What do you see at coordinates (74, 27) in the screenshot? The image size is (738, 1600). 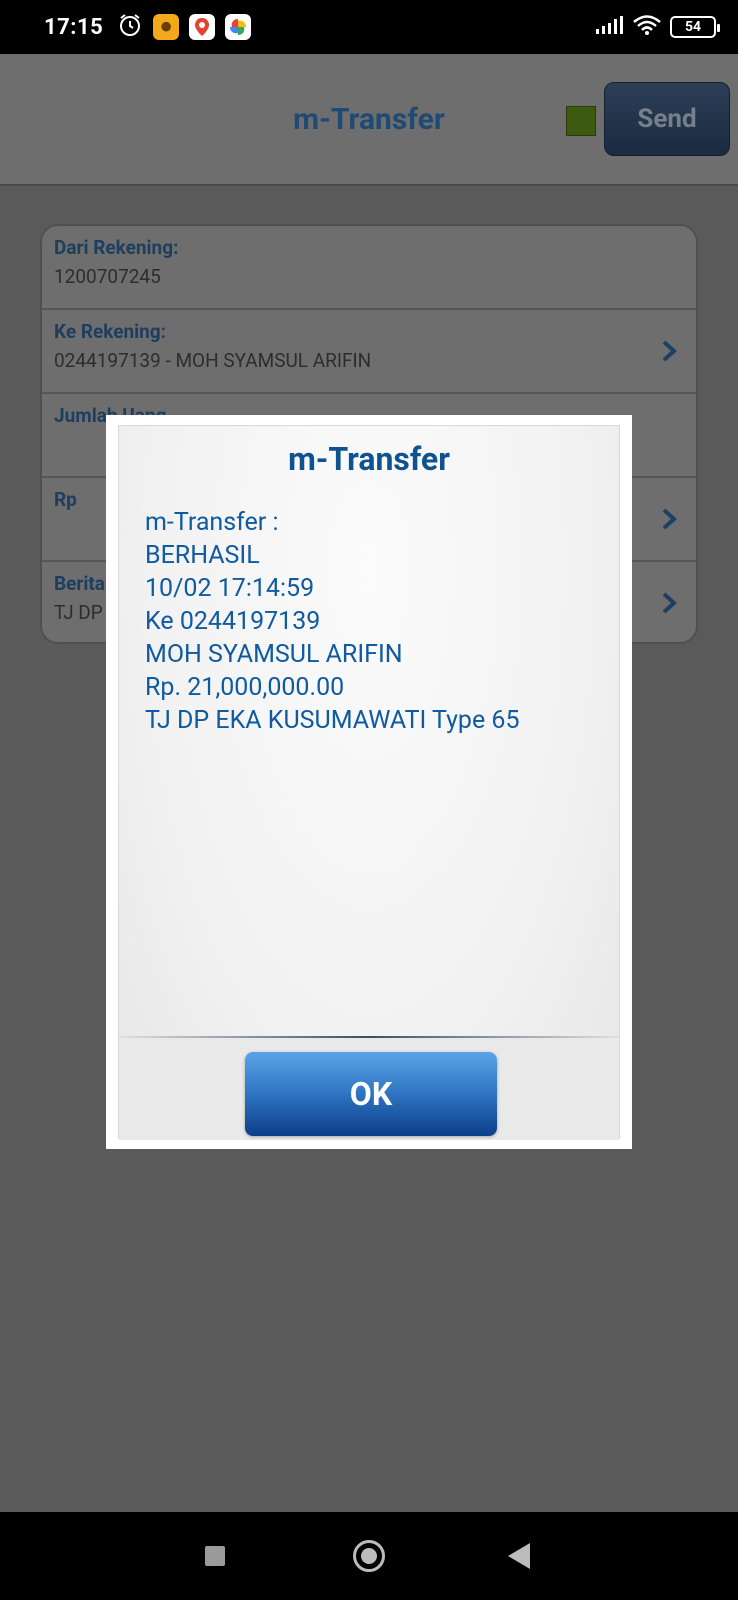 I see `status-time: 17:15` at bounding box center [74, 27].